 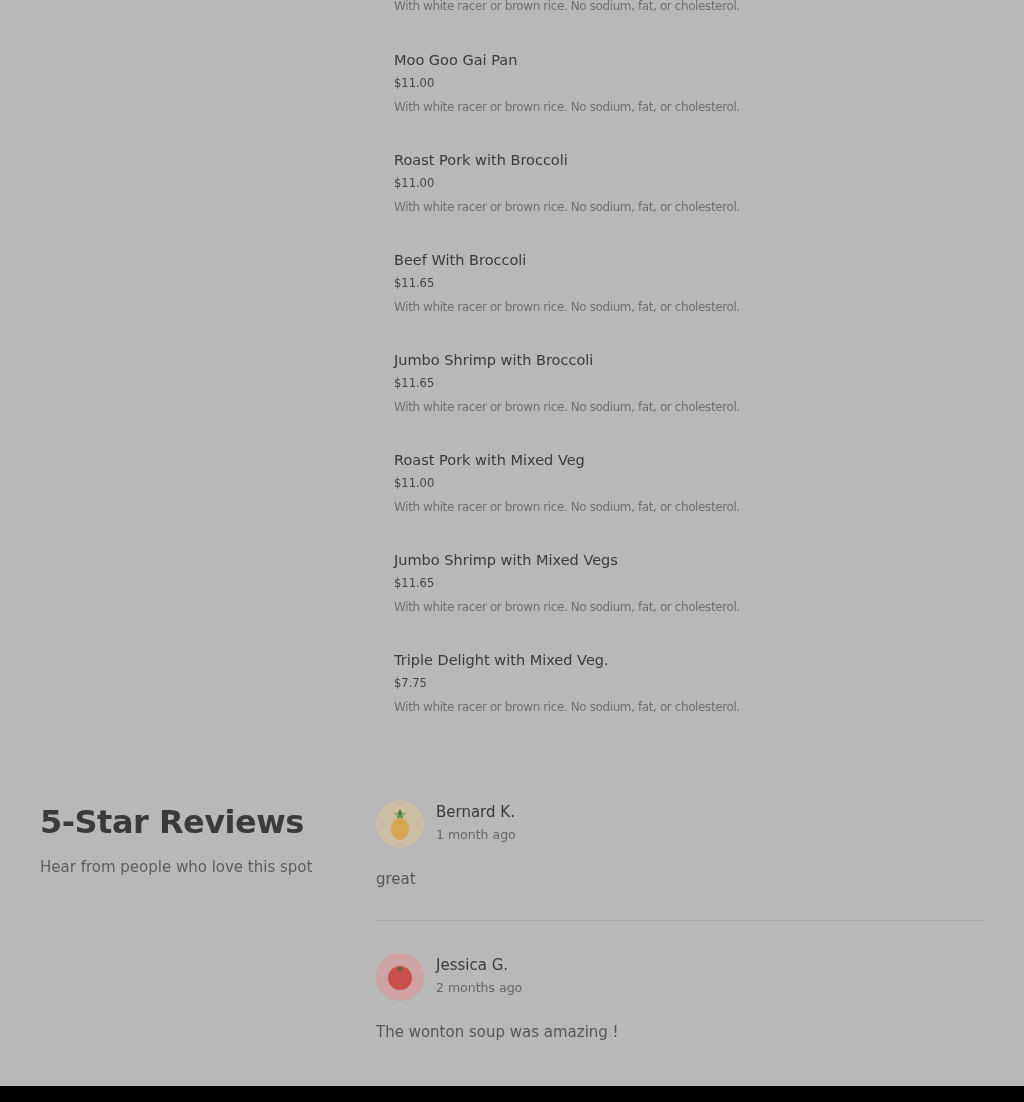 What do you see at coordinates (476, 834) in the screenshot?
I see `review-time: 1 month ago` at bounding box center [476, 834].